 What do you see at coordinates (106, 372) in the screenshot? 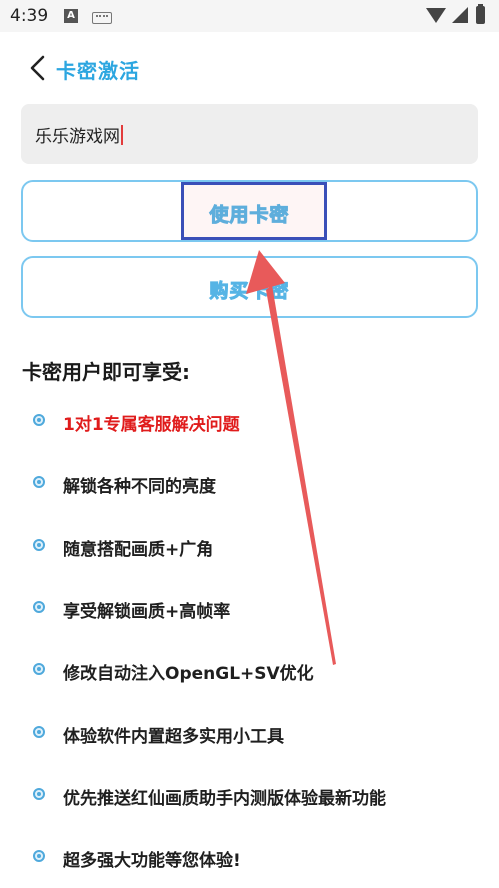
I see `benefits-title: 卡密用户即可享受:` at bounding box center [106, 372].